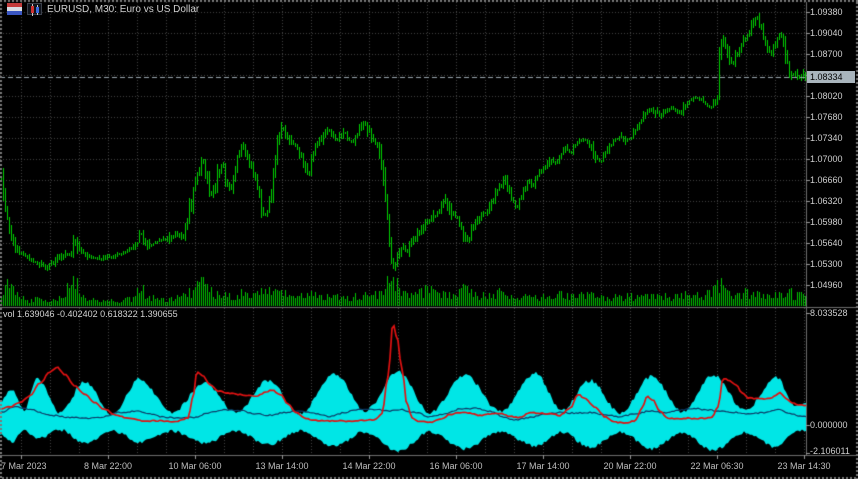 This screenshot has height=479, width=858. What do you see at coordinates (90, 314) in the screenshot?
I see `indicator-values-label: vol 1.639046 -0.402402 0.618322 1.390655` at bounding box center [90, 314].